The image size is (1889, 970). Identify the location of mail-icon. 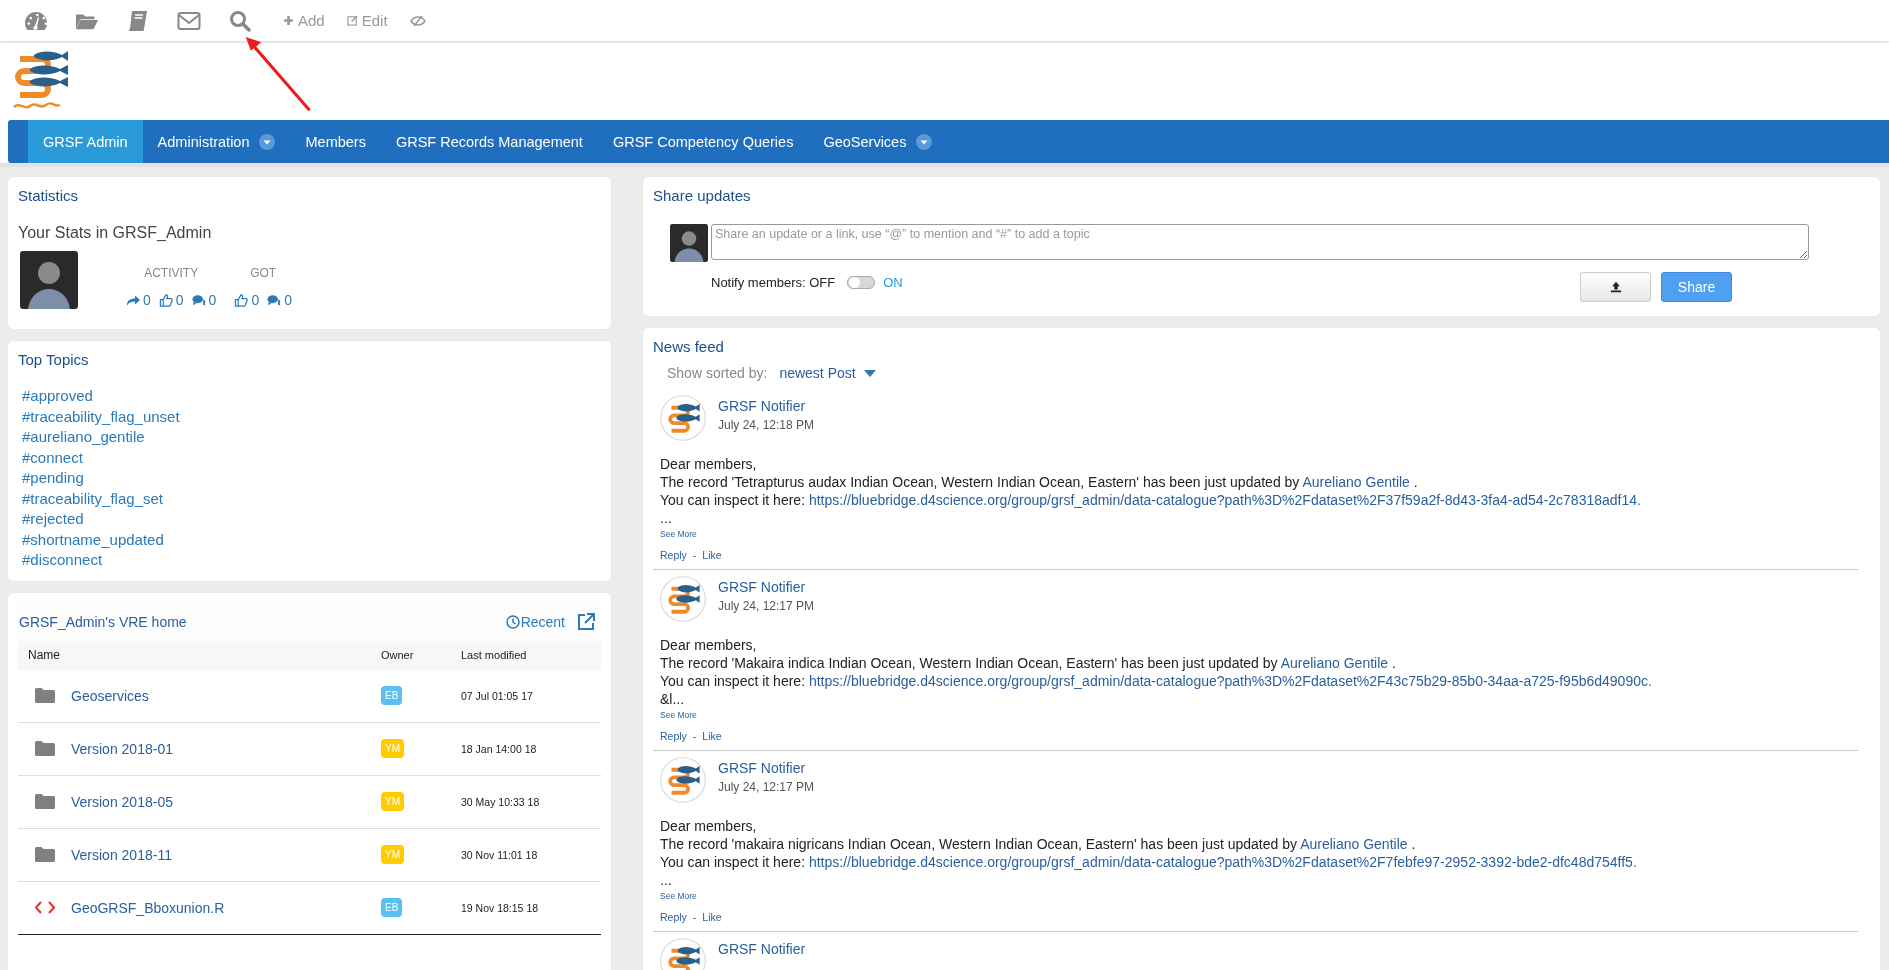
(189, 20).